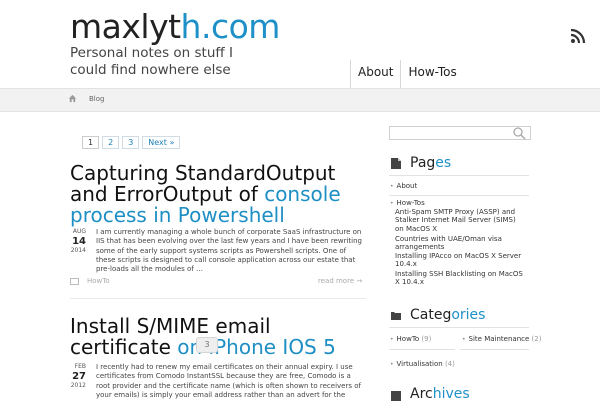 This screenshot has width=600, height=402. Describe the element at coordinates (91, 142) in the screenshot. I see `page-1-button: 1` at that location.